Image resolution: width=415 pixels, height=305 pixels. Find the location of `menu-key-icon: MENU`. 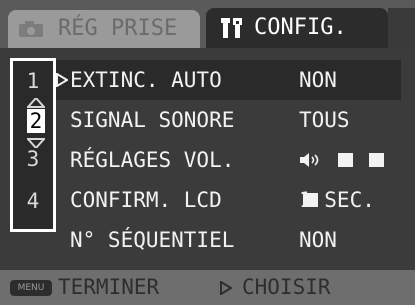

menu-key-icon: MENU is located at coordinates (31, 288).